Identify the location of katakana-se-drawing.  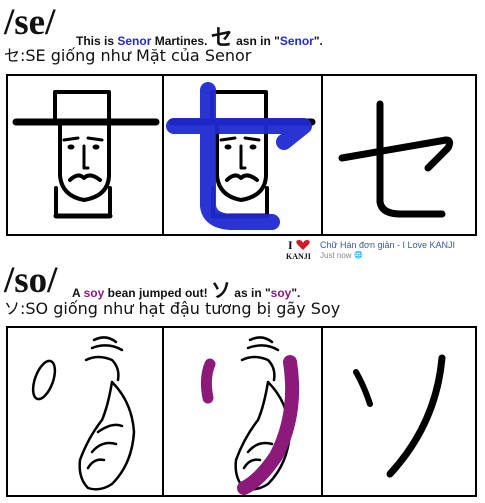
(396, 159).